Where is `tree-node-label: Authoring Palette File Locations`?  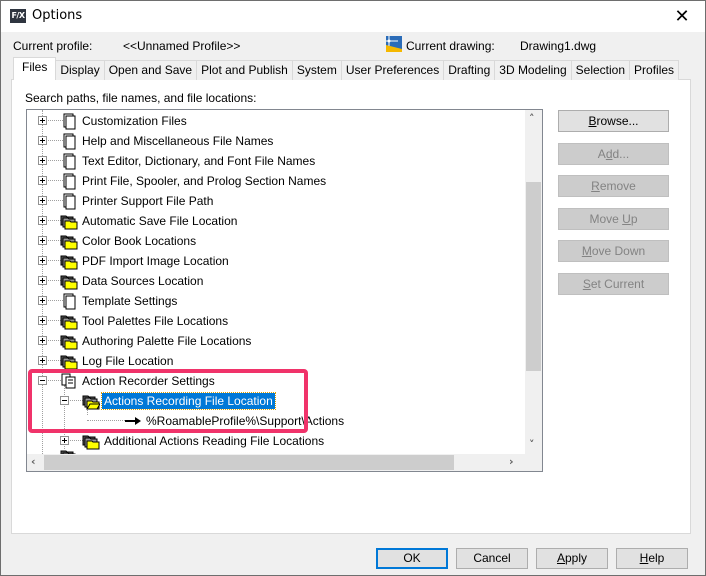 tree-node-label: Authoring Palette File Locations is located at coordinates (166, 341).